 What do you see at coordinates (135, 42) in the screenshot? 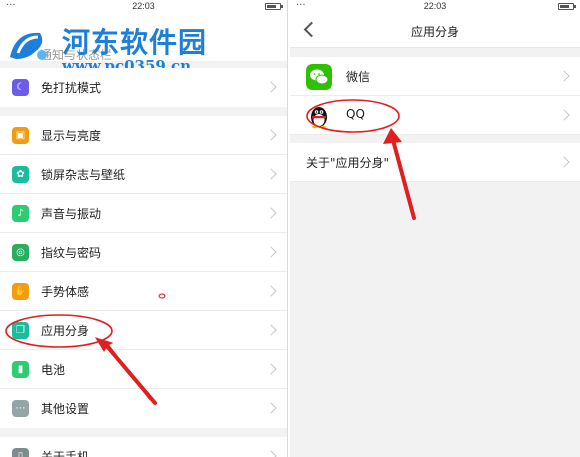
I see `watermark-title: 河东软件园` at bounding box center [135, 42].